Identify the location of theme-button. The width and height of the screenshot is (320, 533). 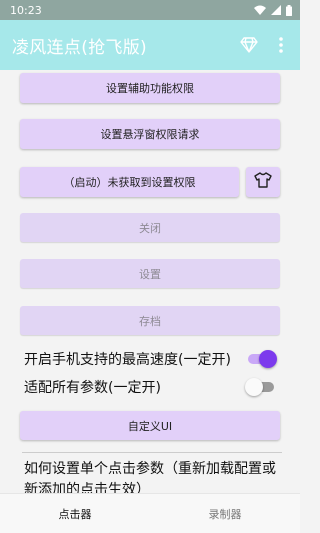
(263, 182).